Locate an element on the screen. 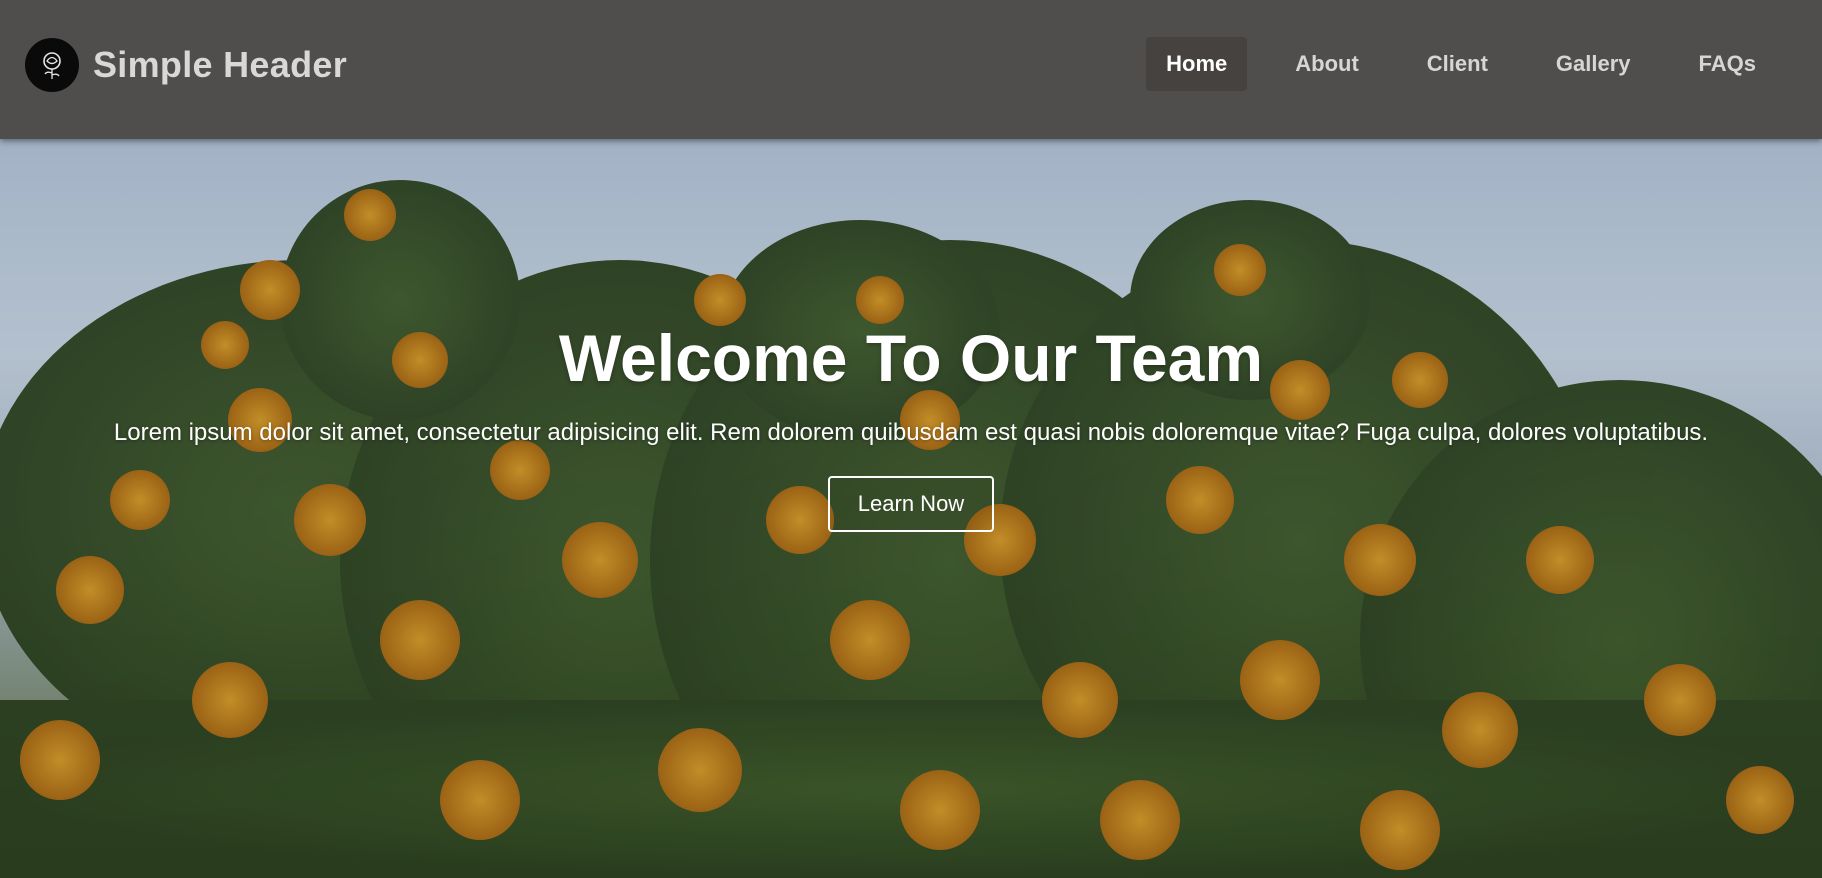 The image size is (1822, 878). nav-item-home: Home is located at coordinates (1197, 63).